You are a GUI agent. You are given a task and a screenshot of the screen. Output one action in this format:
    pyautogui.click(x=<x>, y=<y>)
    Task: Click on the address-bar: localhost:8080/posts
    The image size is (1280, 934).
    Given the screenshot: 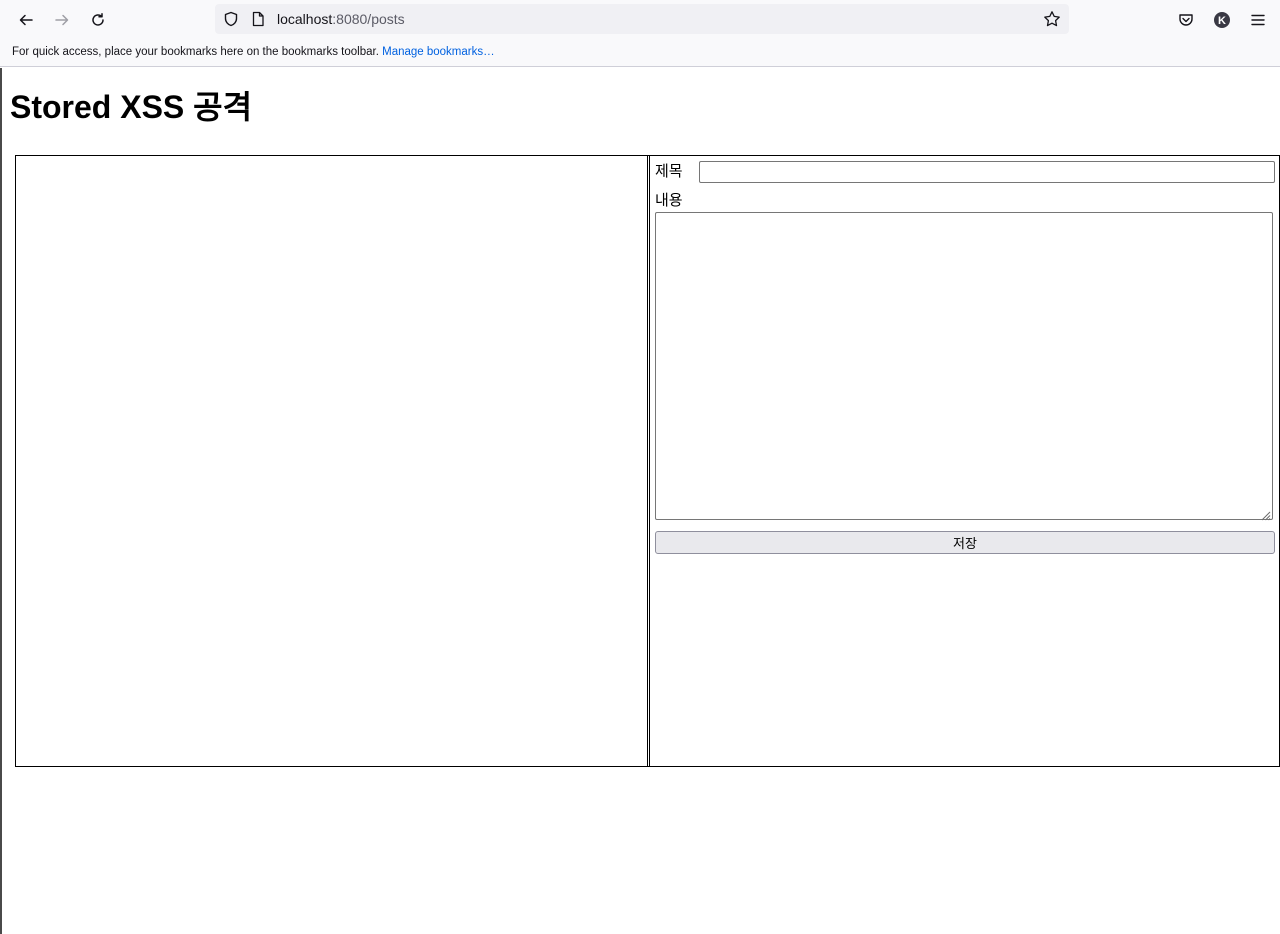 What is the action you would take?
    pyautogui.click(x=642, y=19)
    